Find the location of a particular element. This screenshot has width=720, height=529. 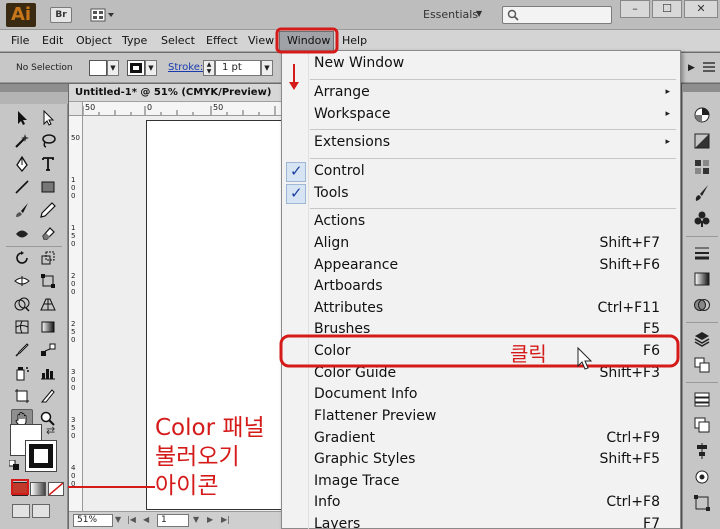

swatches-panel-icon is located at coordinates (702, 167).